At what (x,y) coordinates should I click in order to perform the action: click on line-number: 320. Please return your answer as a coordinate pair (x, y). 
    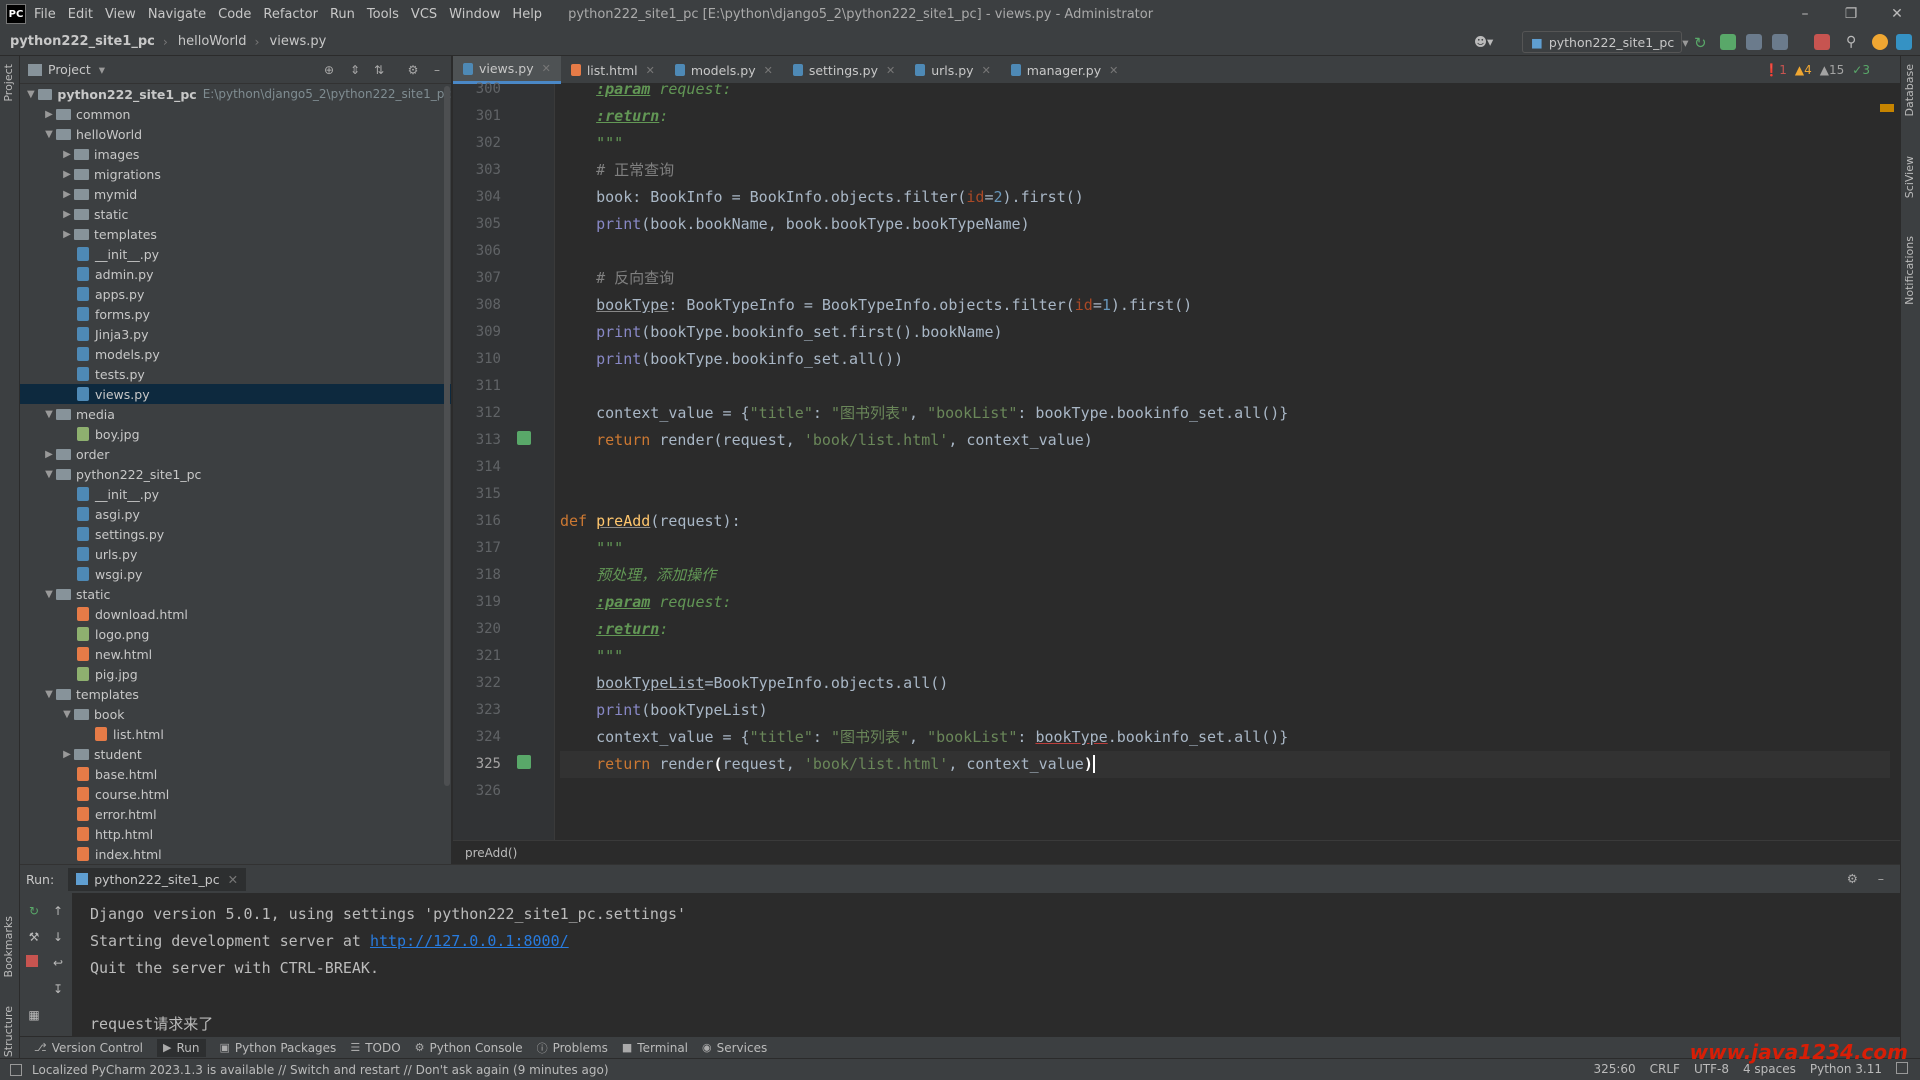
    Looking at the image, I should click on (479, 629).